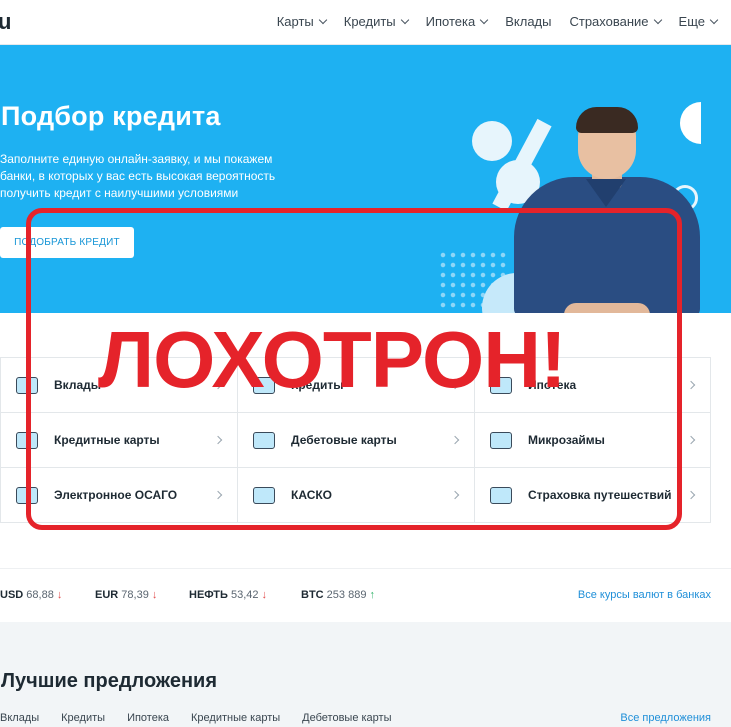 The width and height of the screenshot is (731, 727). Describe the element at coordinates (244, 595) in the screenshot. I see `rate-value: 53,42` at that location.